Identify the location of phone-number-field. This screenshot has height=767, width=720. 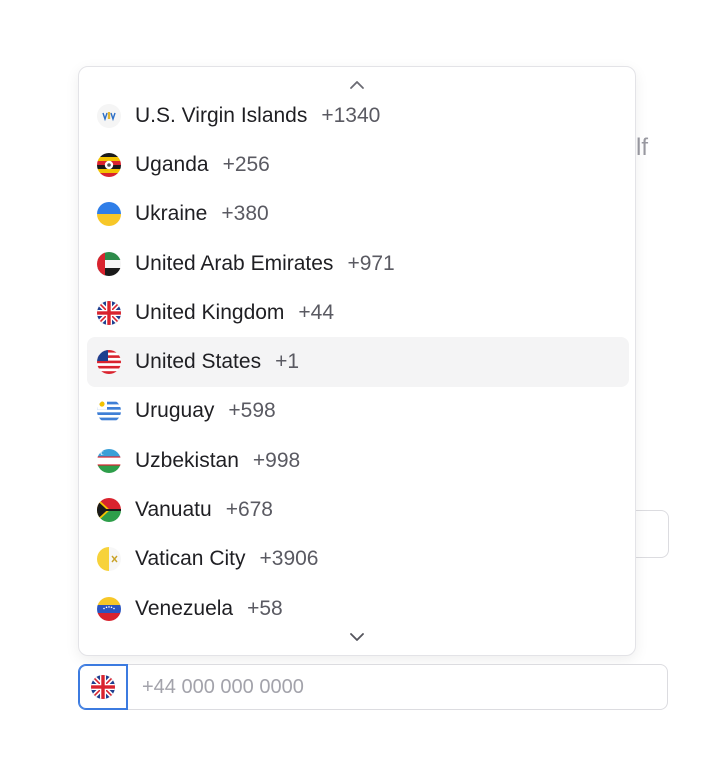
(373, 687).